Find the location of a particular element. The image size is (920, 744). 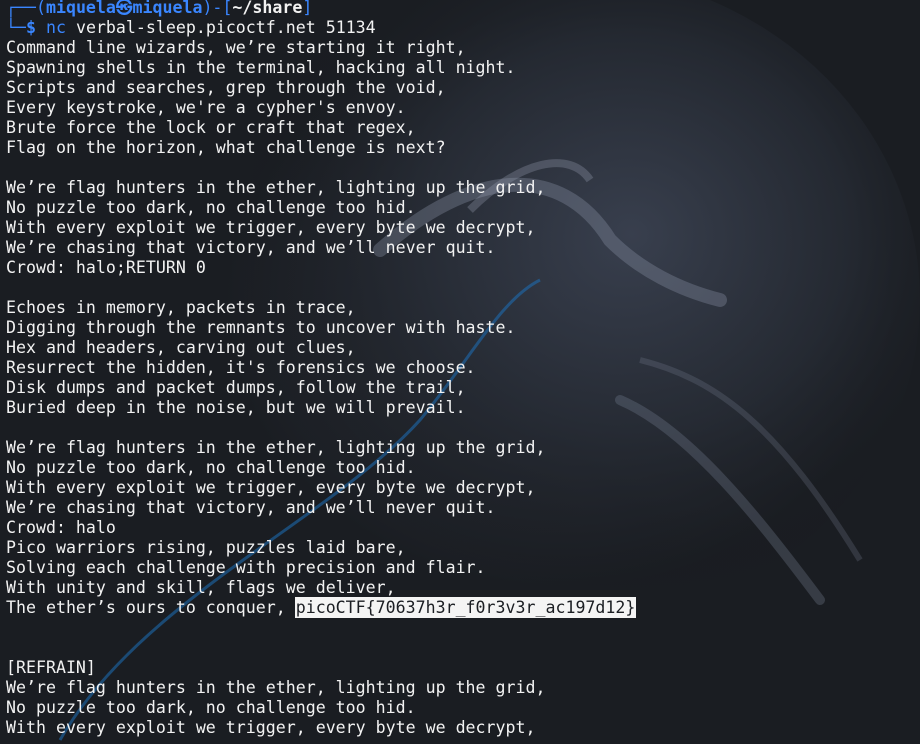

prompt-frame-mid: )-[ is located at coordinates (217, 8).